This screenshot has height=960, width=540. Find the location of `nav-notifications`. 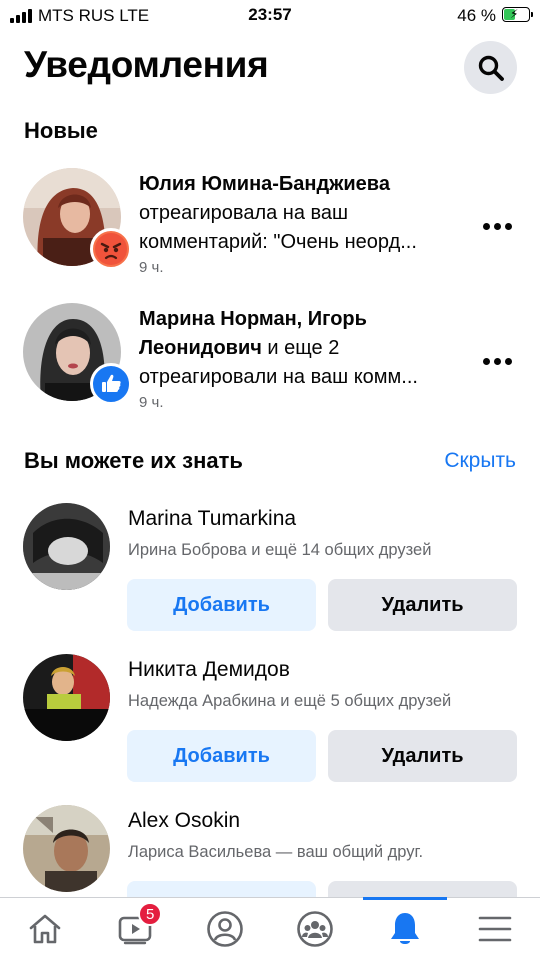

nav-notifications is located at coordinates (405, 929).